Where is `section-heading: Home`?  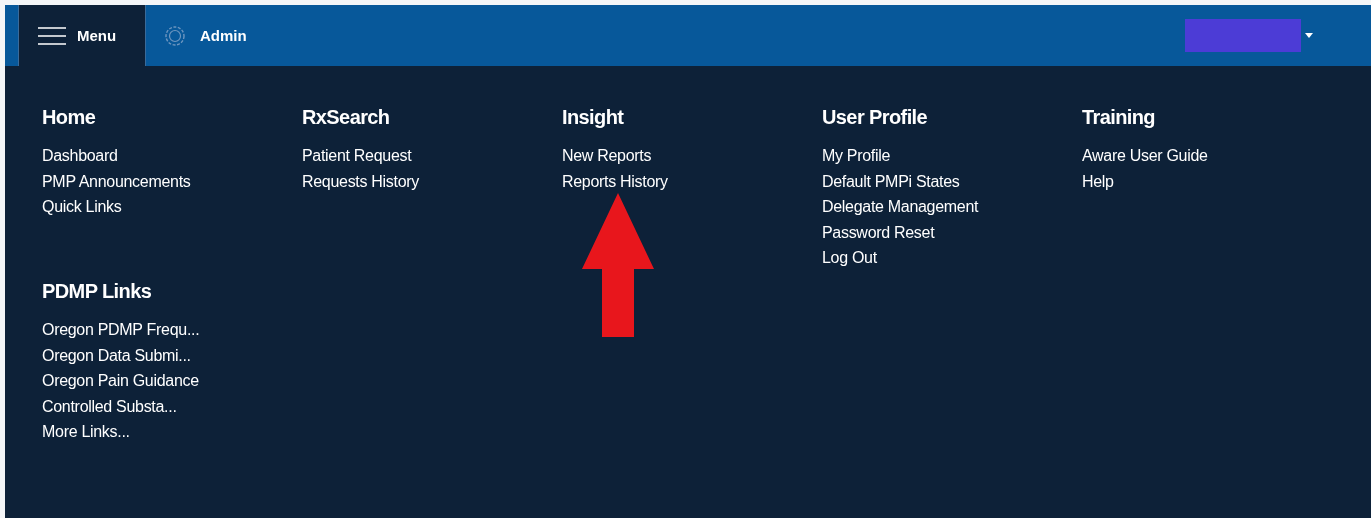
section-heading: Home is located at coordinates (69, 117).